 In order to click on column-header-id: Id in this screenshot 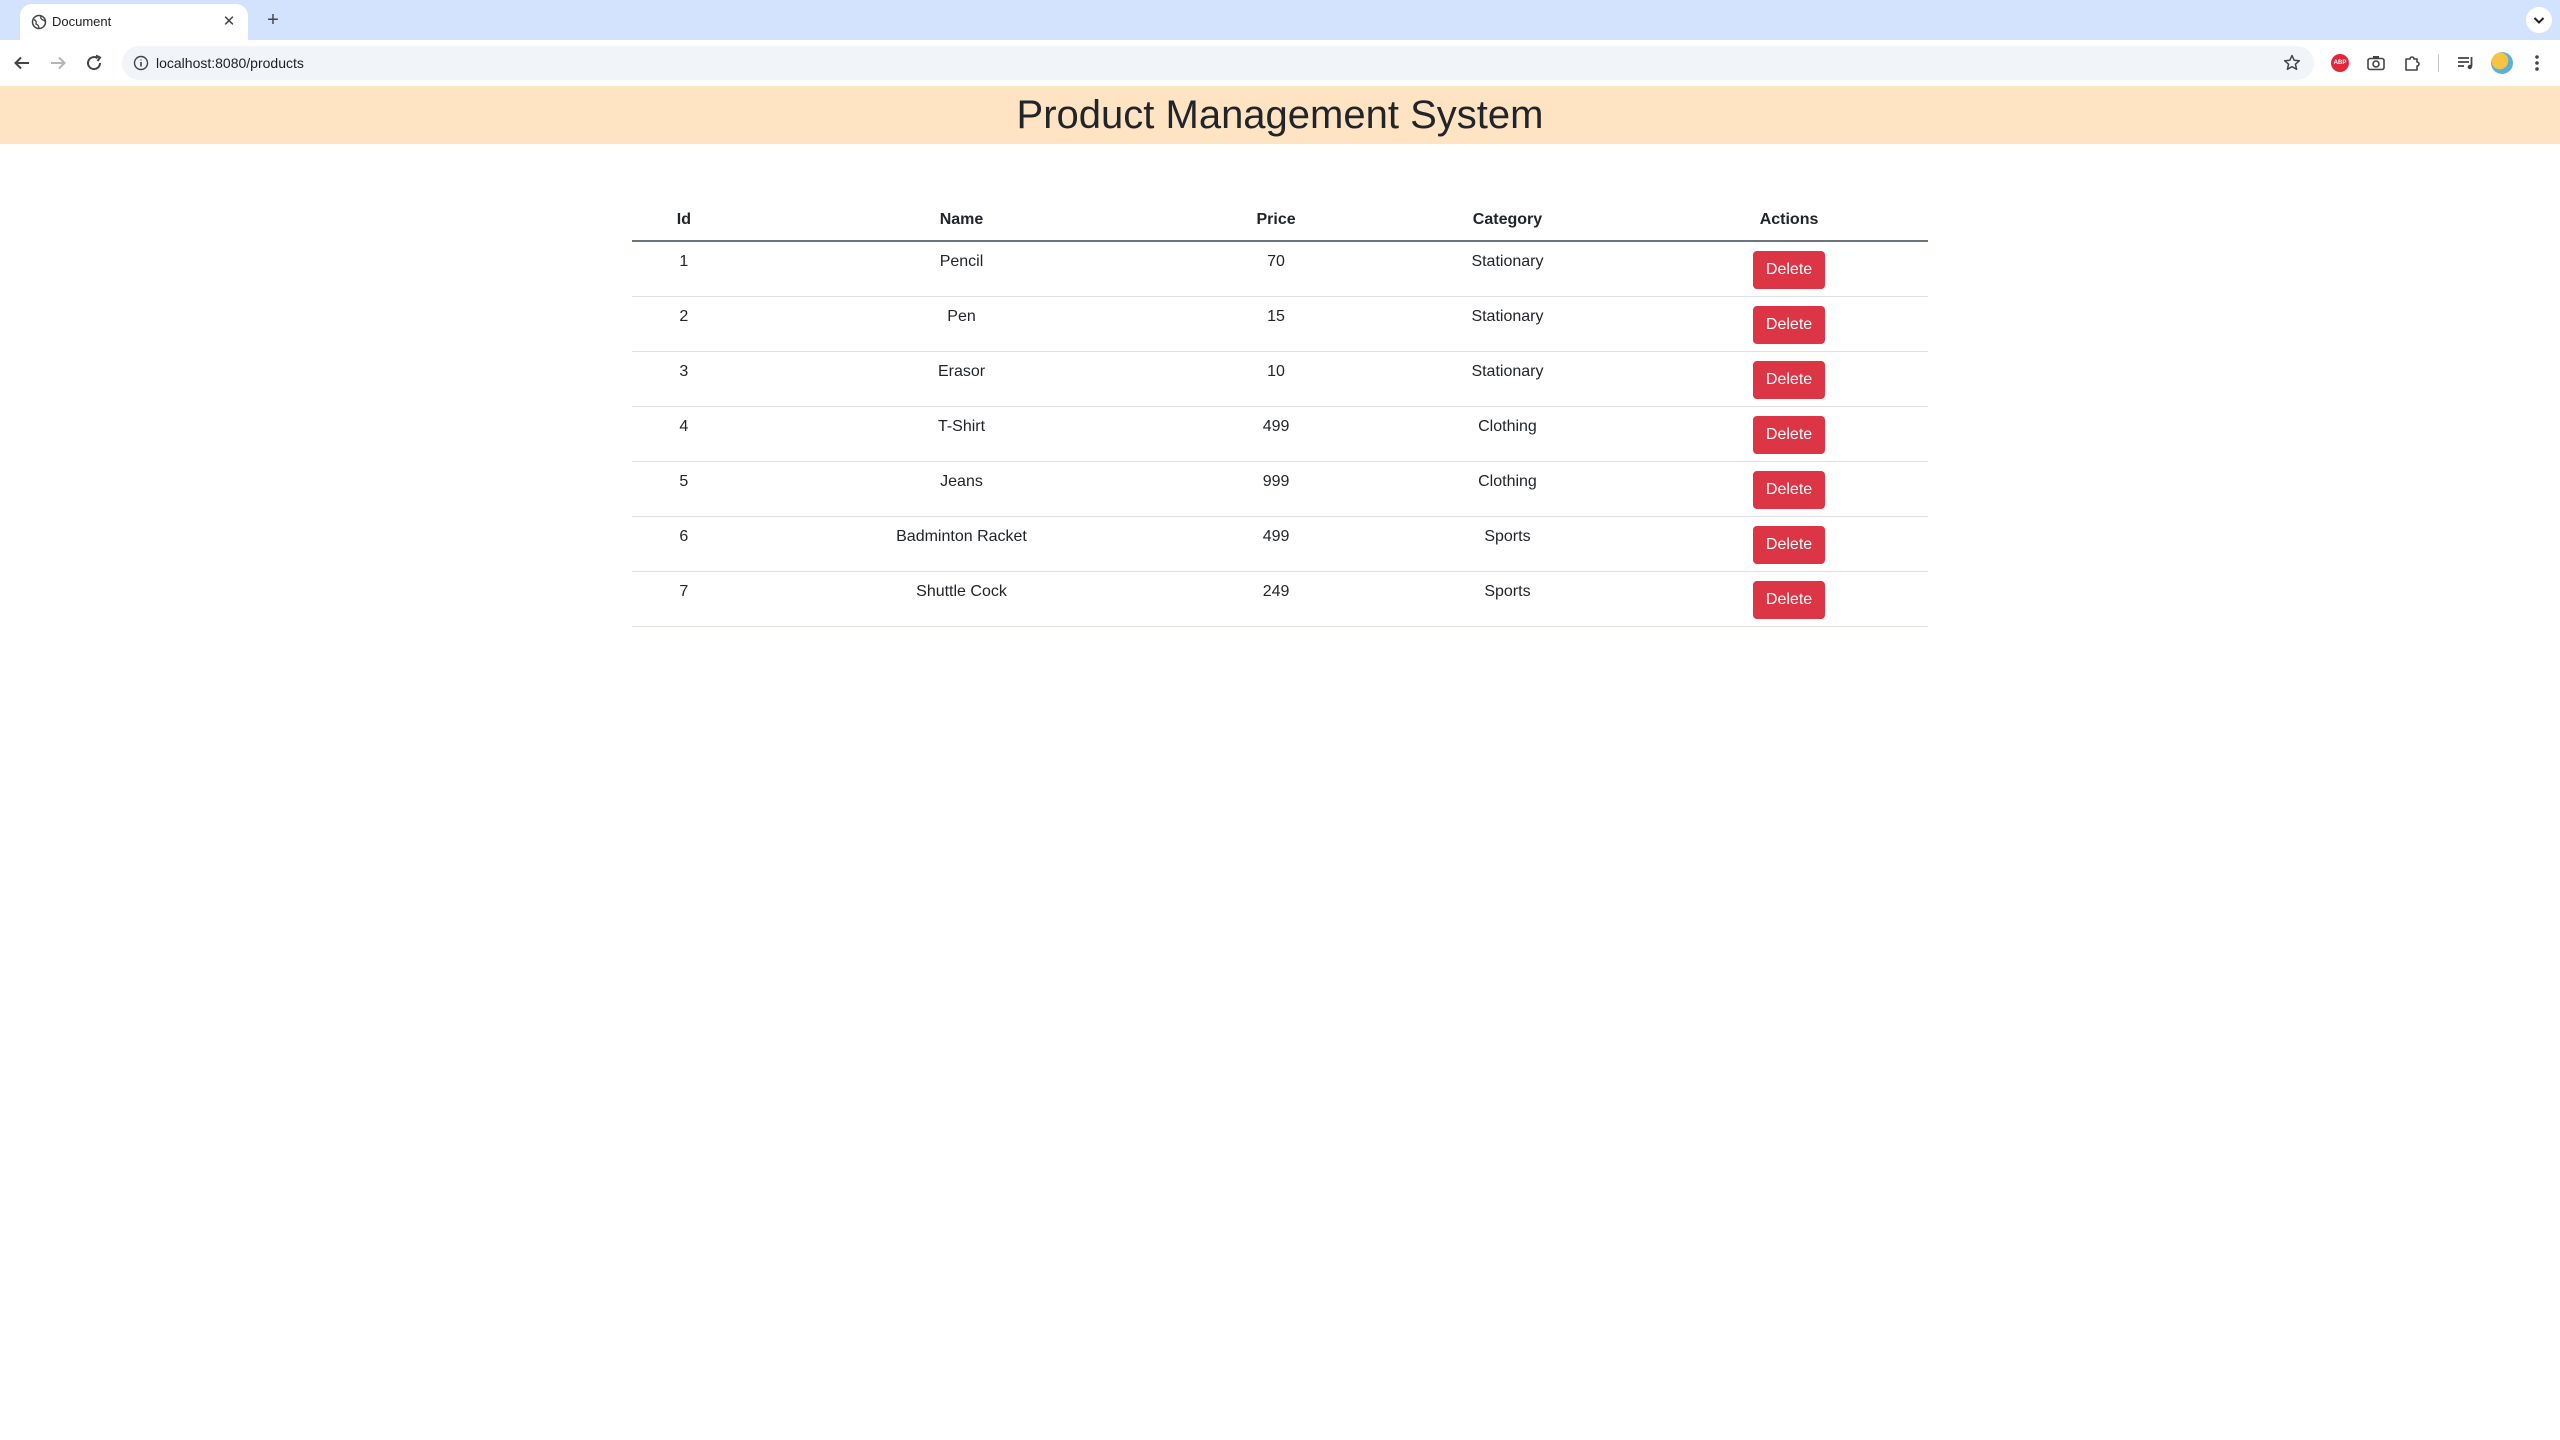, I will do `click(684, 221)`.